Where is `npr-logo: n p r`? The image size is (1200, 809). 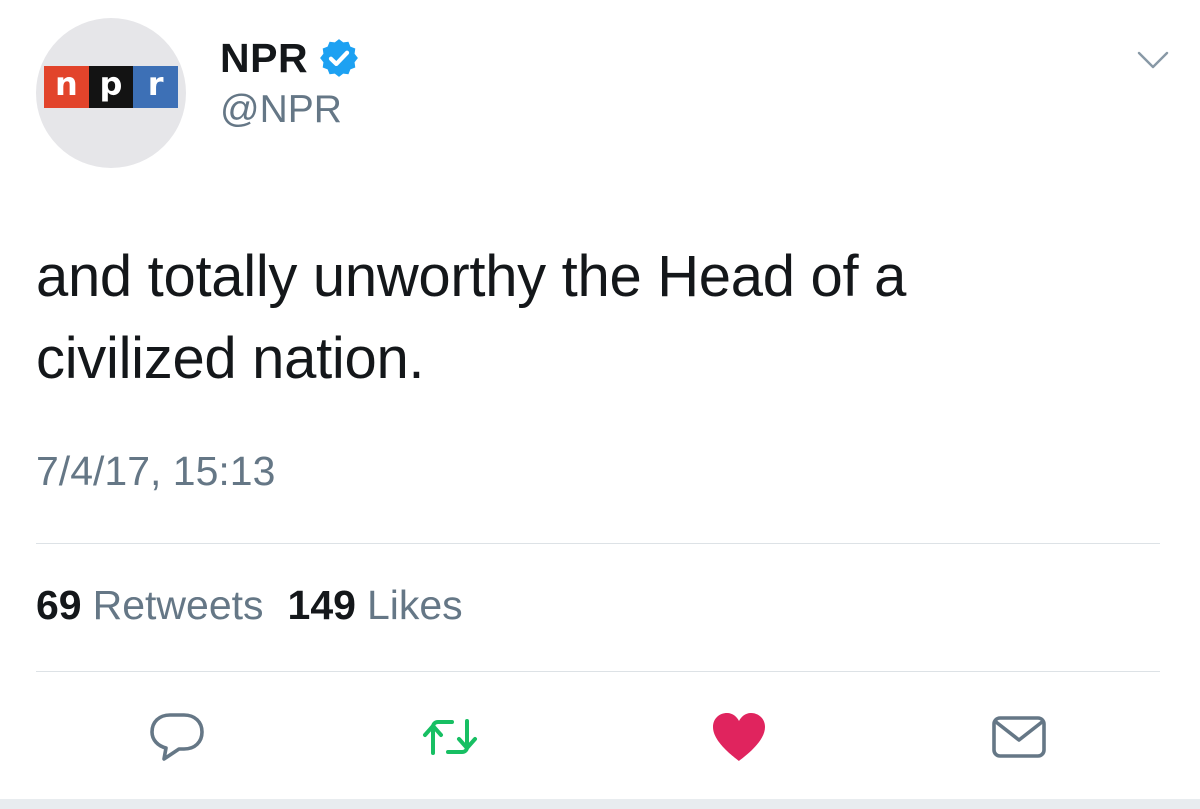 npr-logo: n p r is located at coordinates (111, 86).